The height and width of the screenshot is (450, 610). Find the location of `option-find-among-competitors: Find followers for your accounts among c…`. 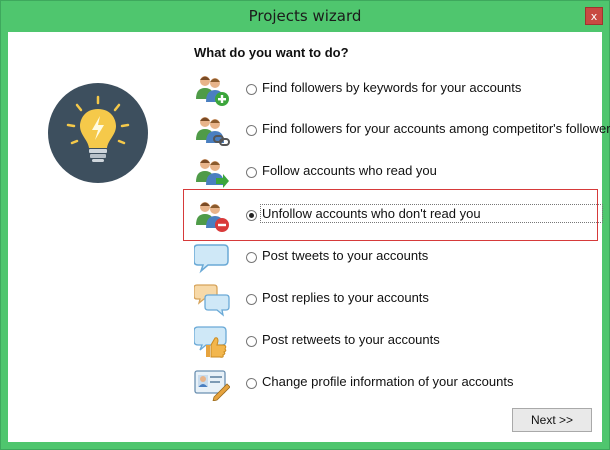

option-find-among-competitors: Find followers for your accounts among c… is located at coordinates (402, 130).